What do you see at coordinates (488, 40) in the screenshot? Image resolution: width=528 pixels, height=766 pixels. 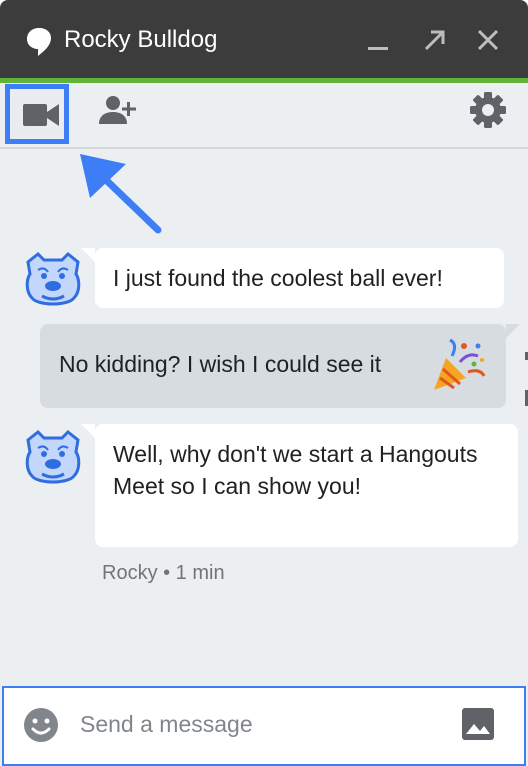 I see `close-icon` at bounding box center [488, 40].